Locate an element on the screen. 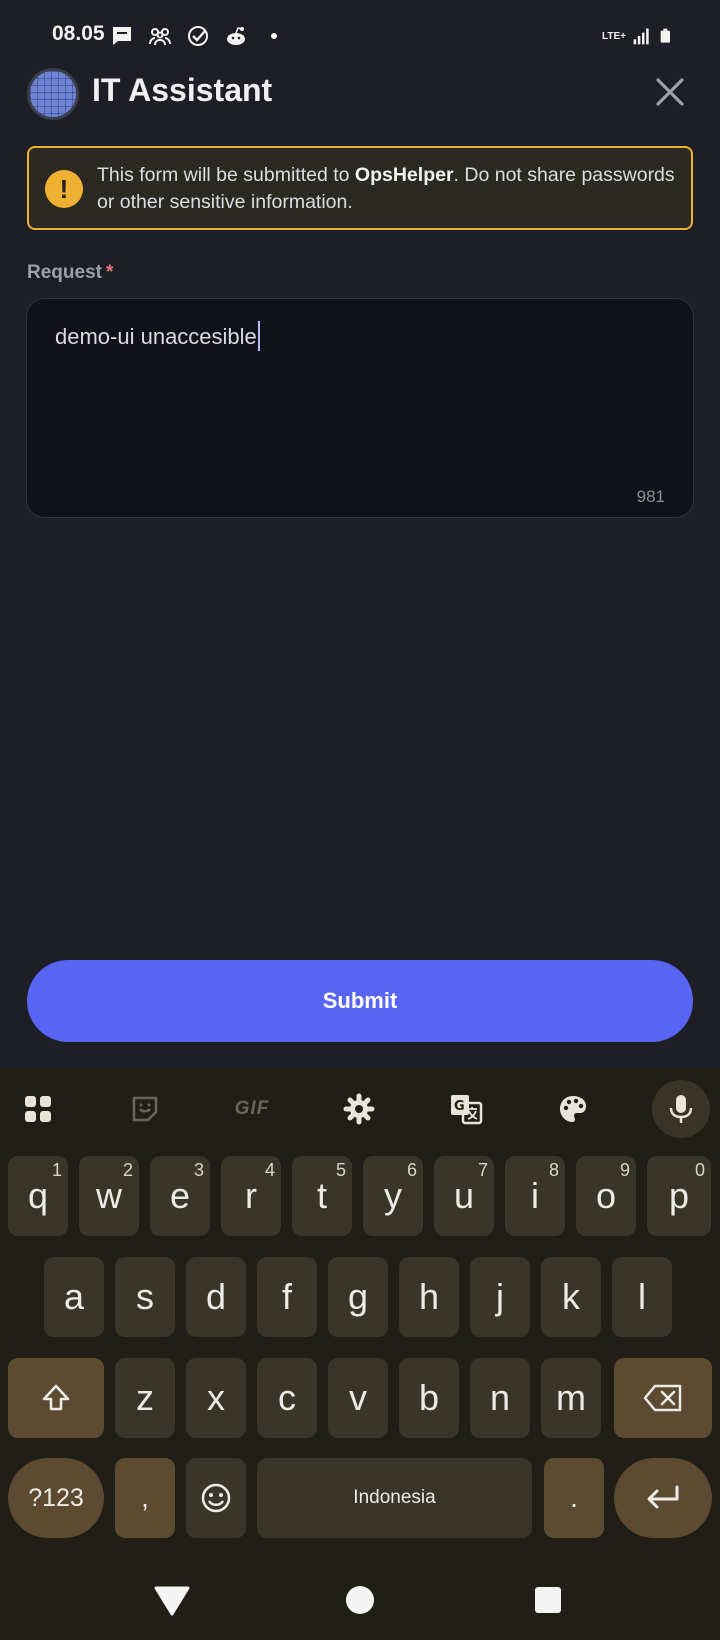 This screenshot has height=1640, width=720. settings-gear-icon is located at coordinates (359, 1109).